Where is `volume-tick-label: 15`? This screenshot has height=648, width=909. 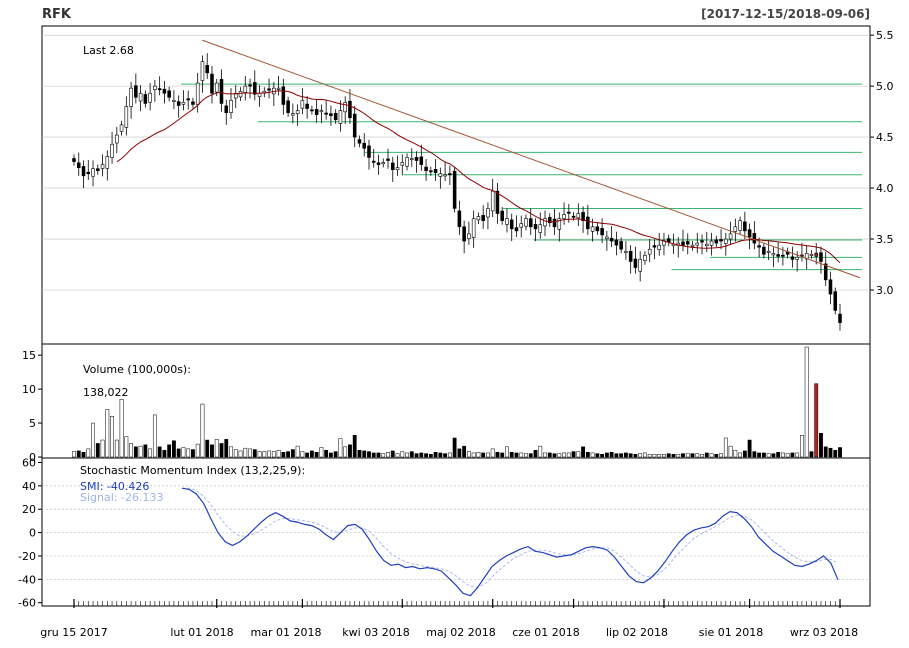 volume-tick-label: 15 is located at coordinates (29, 355).